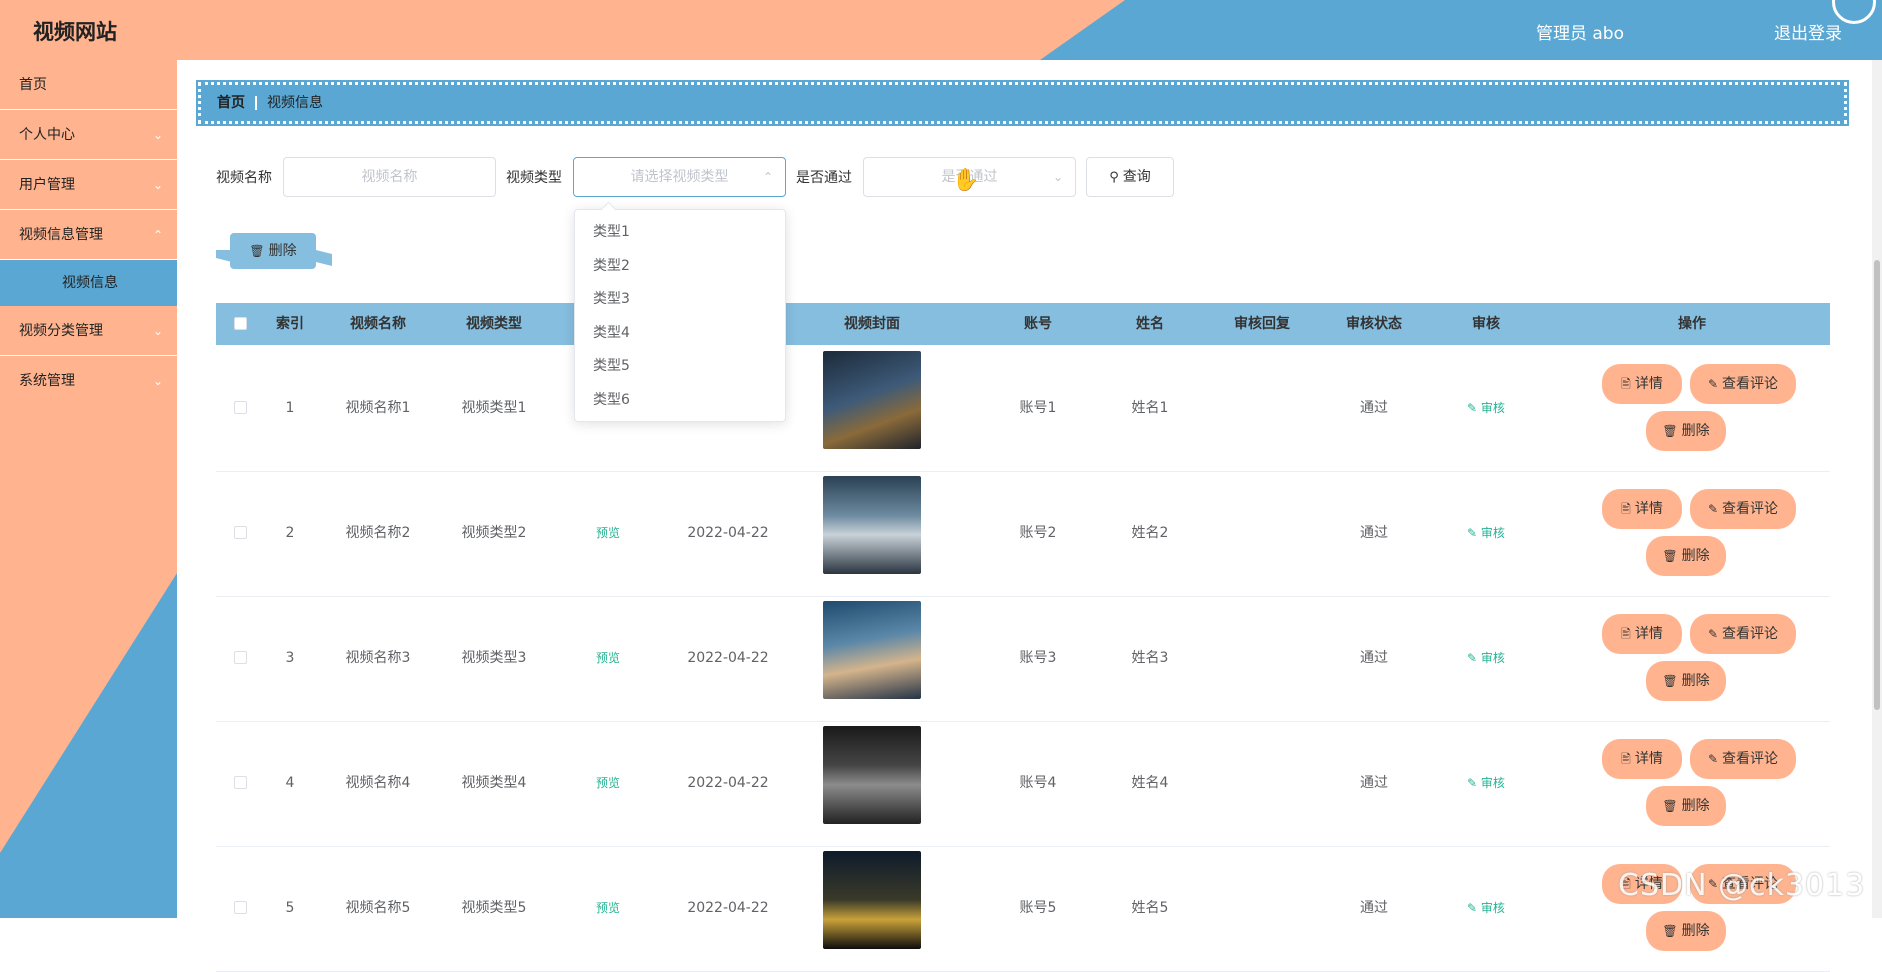 Image resolution: width=1882 pixels, height=972 pixels. What do you see at coordinates (1038, 783) in the screenshot?
I see `row-account: 账号4` at bounding box center [1038, 783].